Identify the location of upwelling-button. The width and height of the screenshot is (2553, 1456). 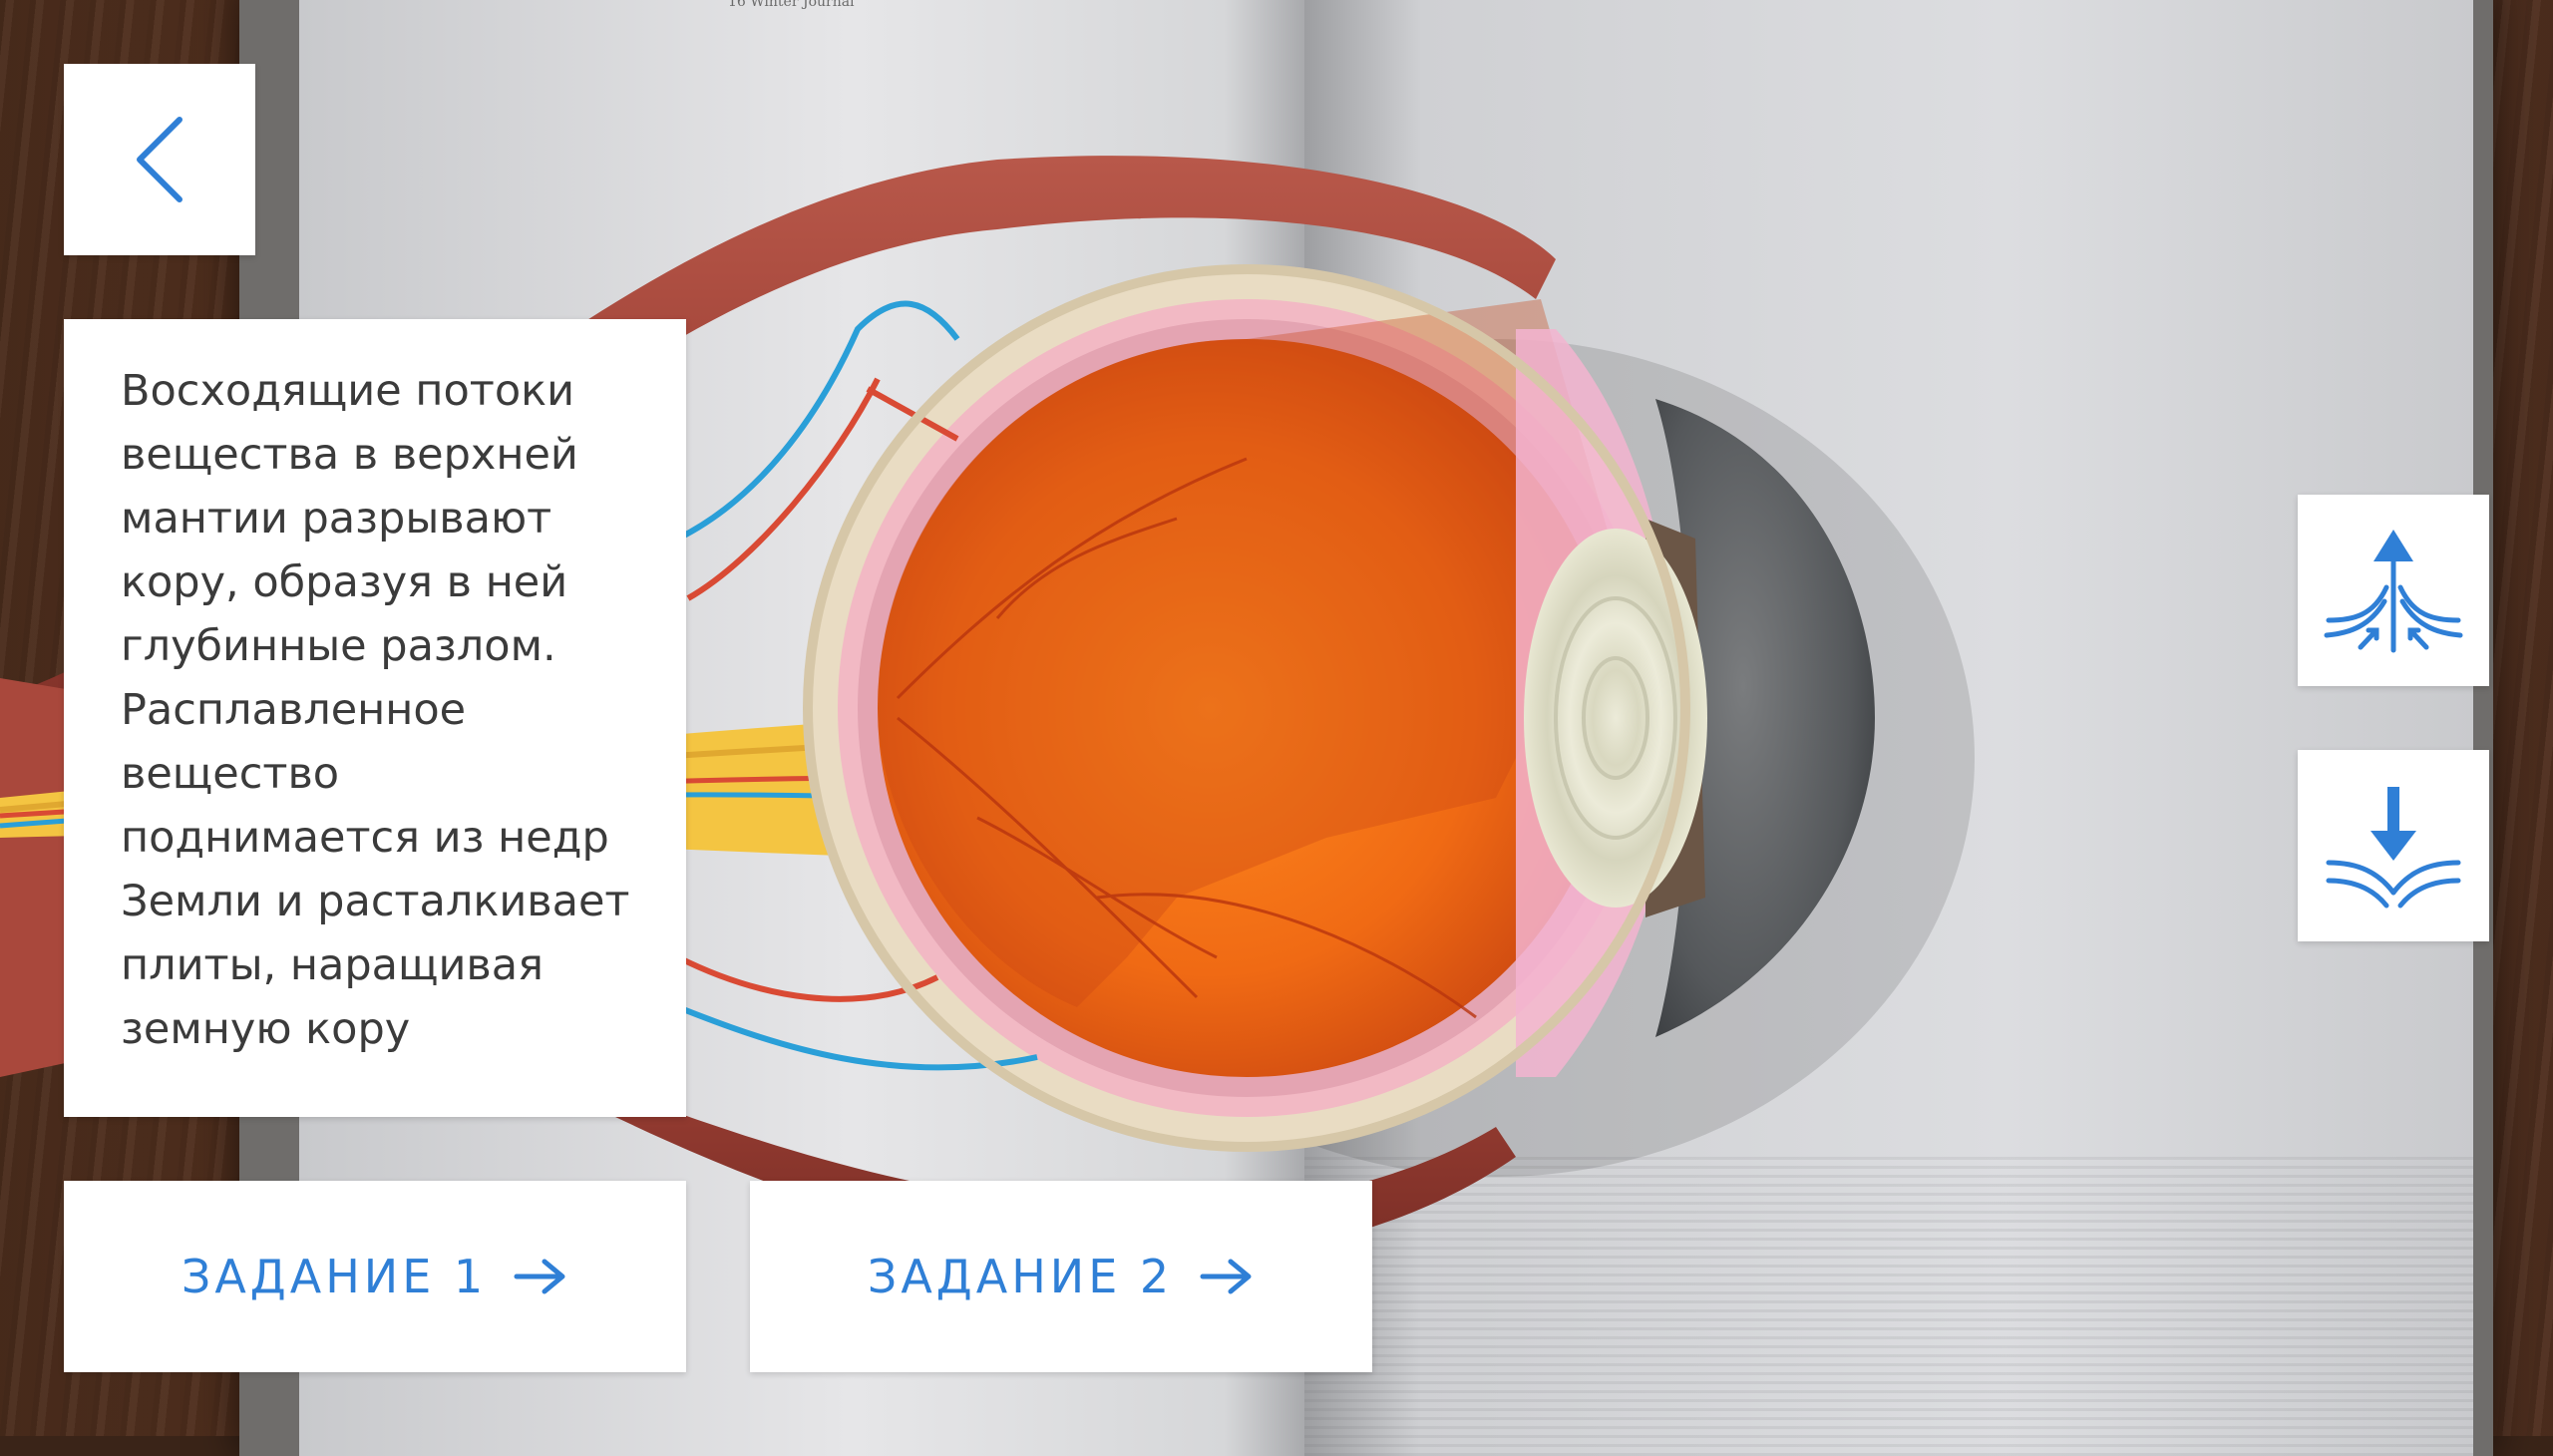
(2394, 590).